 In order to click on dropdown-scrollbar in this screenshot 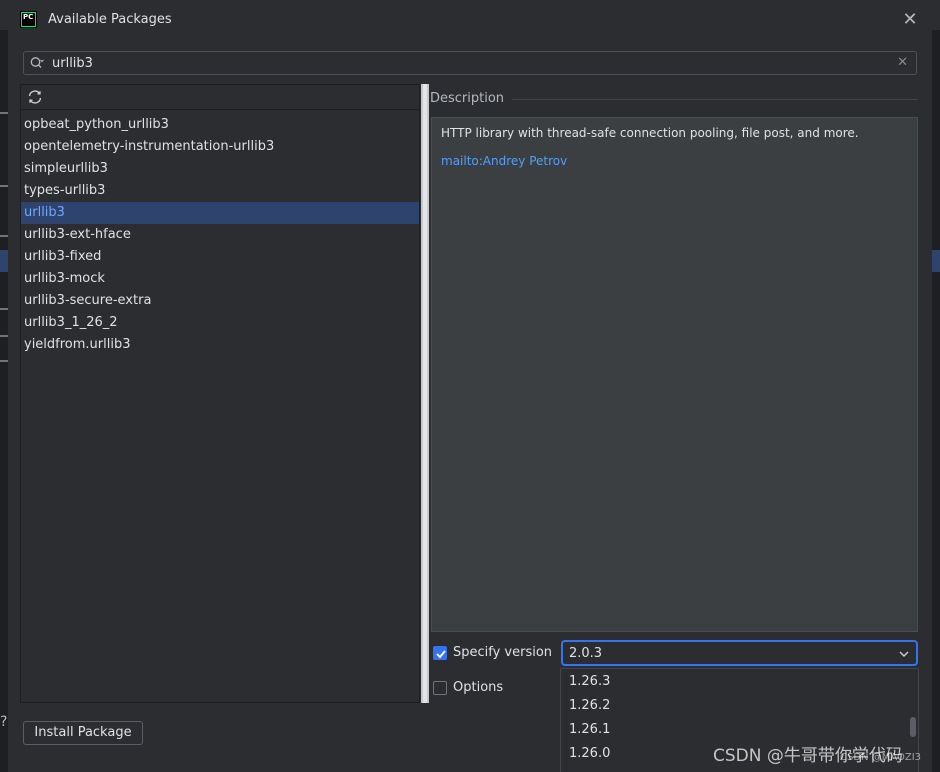, I will do `click(913, 727)`.